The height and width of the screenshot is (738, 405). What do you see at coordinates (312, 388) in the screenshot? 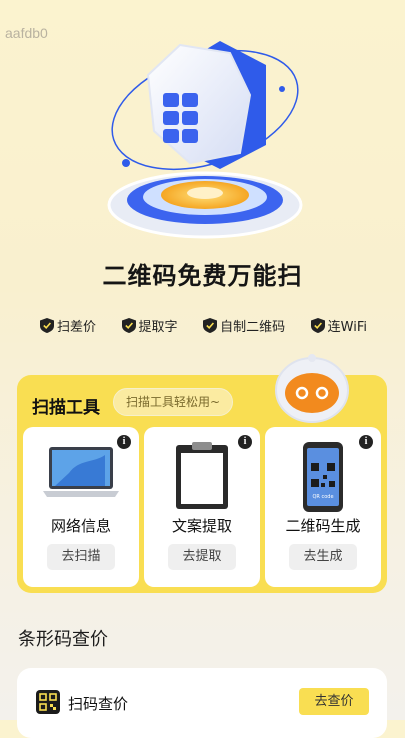
I see `robot-mascot-icon` at bounding box center [312, 388].